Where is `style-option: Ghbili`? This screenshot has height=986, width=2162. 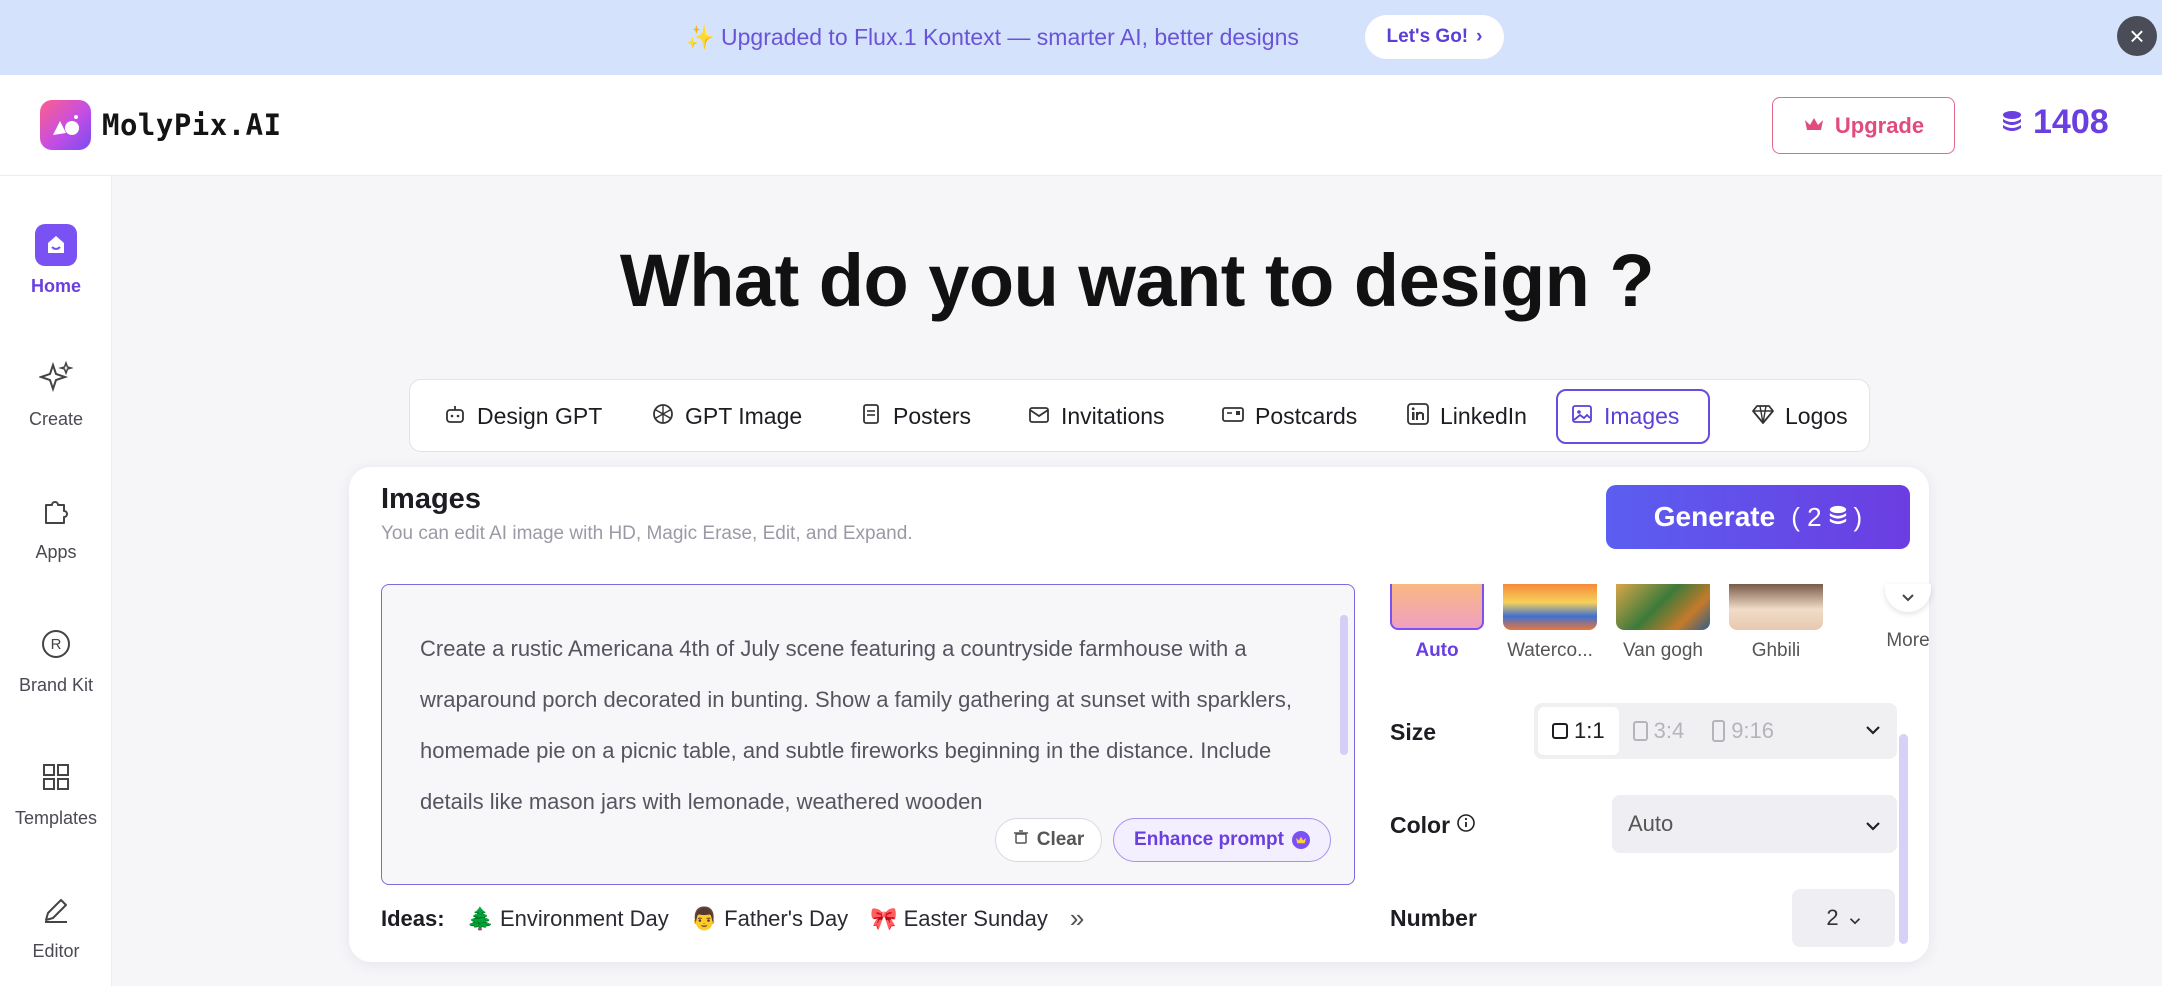 style-option: Ghbili is located at coordinates (1776, 623).